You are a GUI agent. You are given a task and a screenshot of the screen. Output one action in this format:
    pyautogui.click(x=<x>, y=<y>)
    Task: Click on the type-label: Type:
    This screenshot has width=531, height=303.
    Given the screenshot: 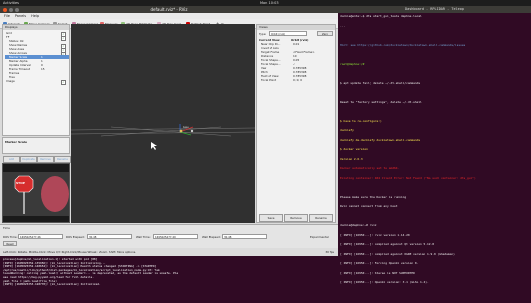 What is the action you would take?
    pyautogui.click(x=263, y=34)
    